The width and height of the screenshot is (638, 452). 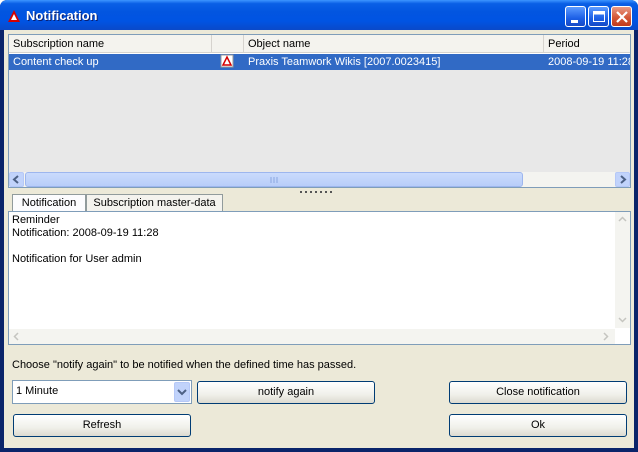 I want to click on details-horizontal-scrollbar, so click(x=312, y=336).